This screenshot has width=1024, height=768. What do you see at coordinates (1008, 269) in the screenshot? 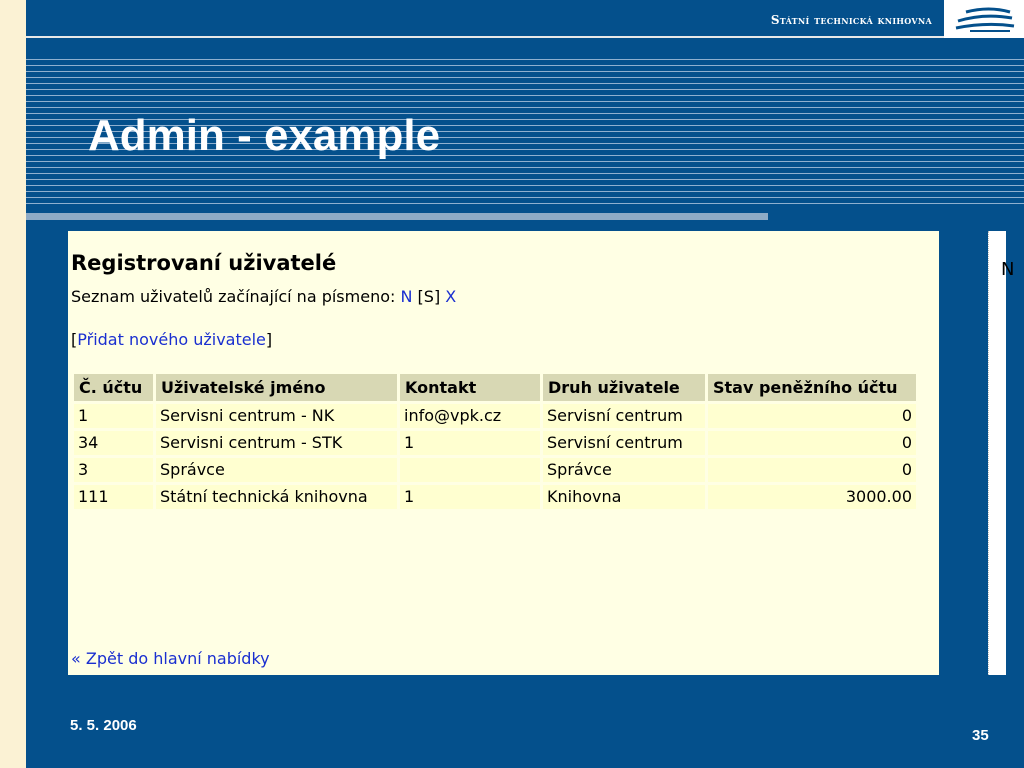
I see `clipped-text: N` at bounding box center [1008, 269].